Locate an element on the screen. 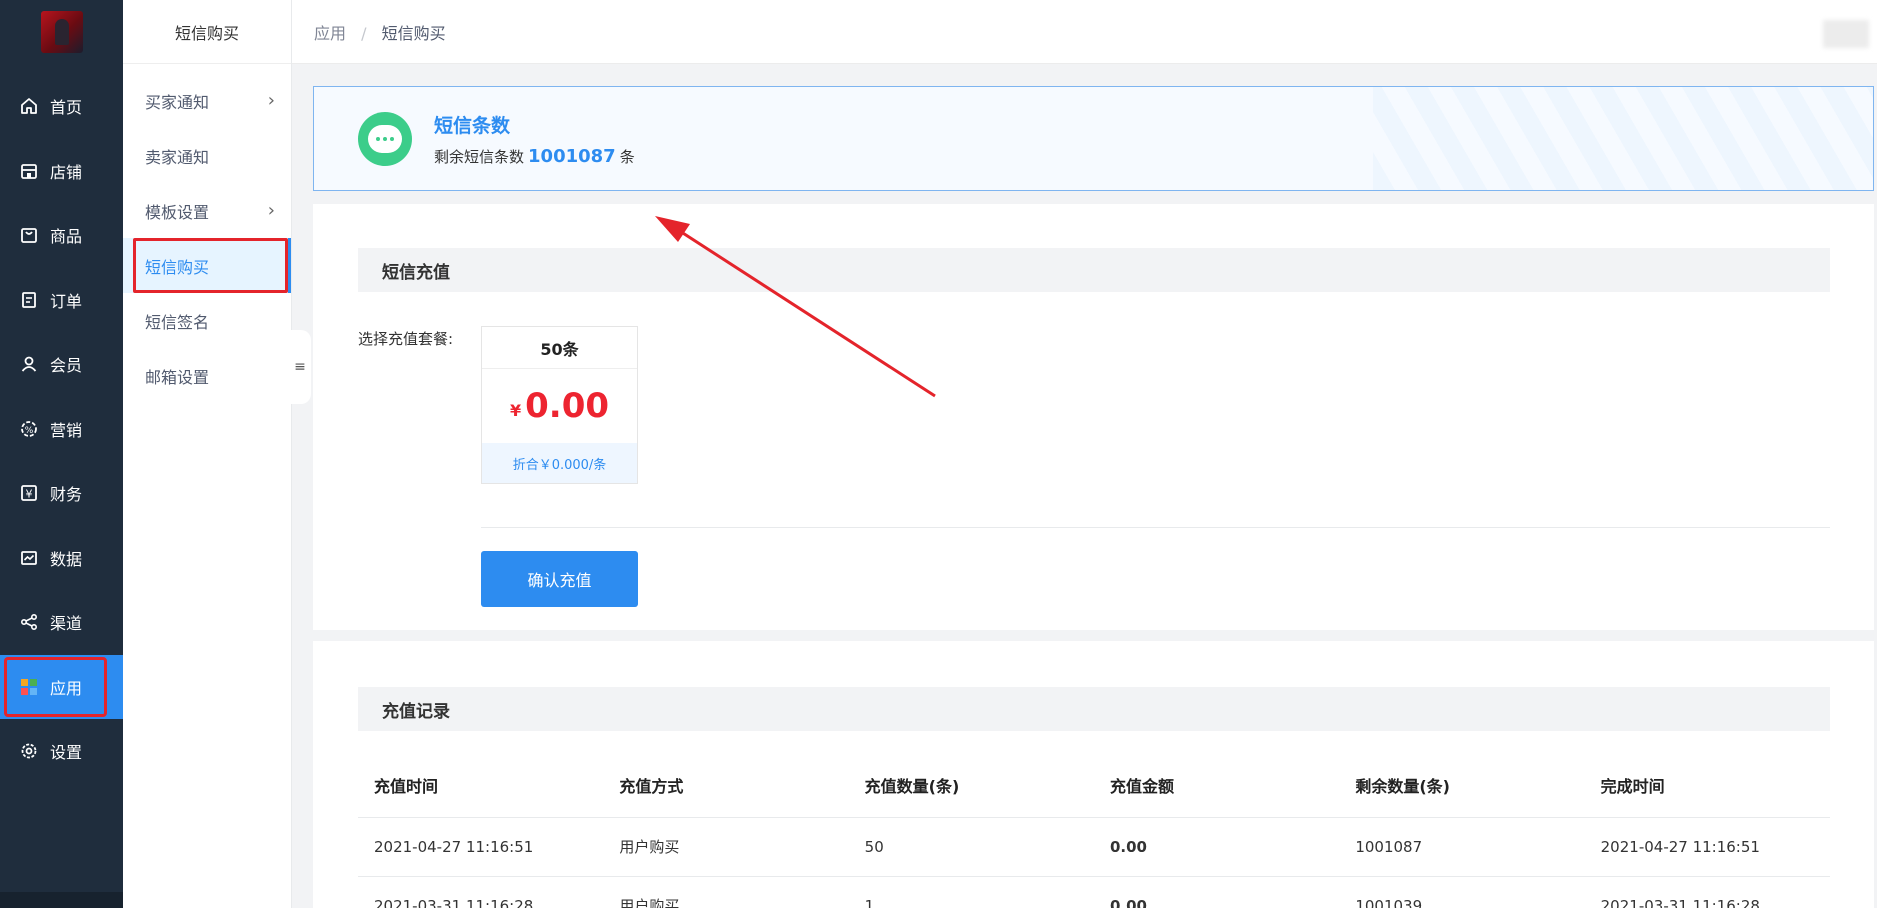 Image resolution: width=1877 pixels, height=908 pixels. sidebar-item-settings: 设置 is located at coordinates (61, 751).